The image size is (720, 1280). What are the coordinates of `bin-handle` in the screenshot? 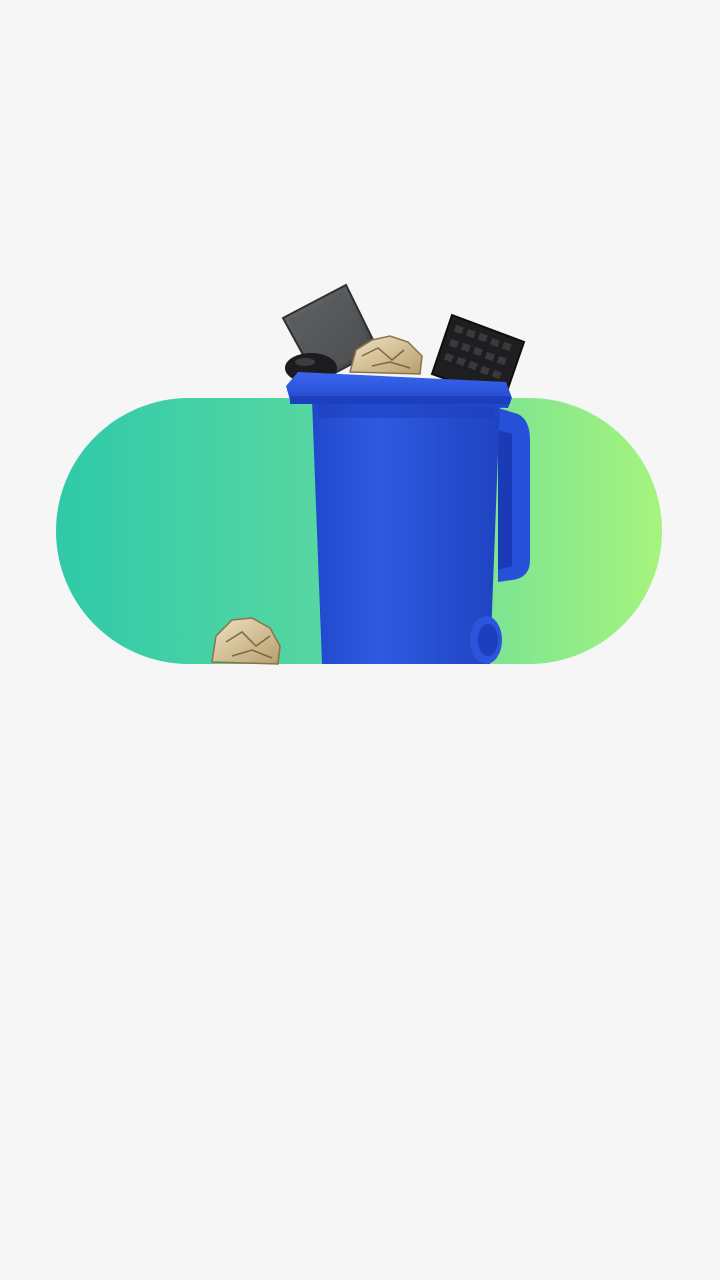 It's located at (514, 495).